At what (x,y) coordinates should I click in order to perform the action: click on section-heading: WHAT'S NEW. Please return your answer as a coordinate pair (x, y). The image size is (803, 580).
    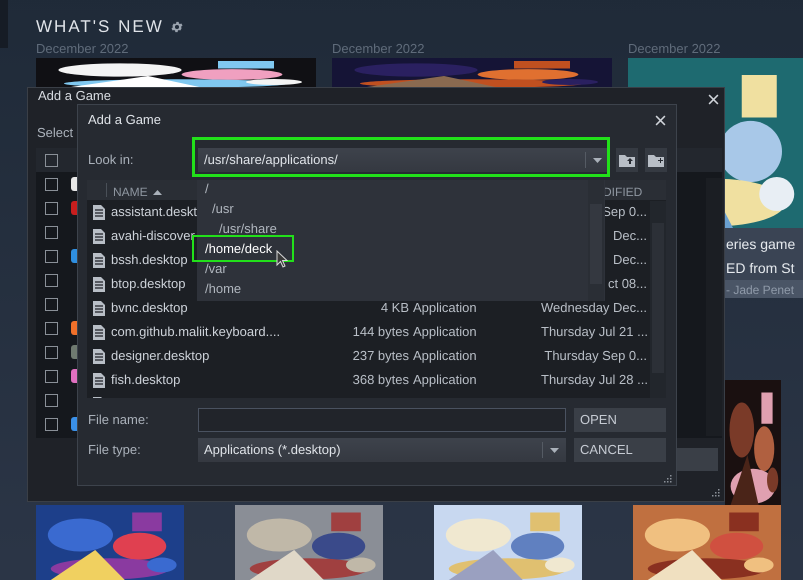
    Looking at the image, I should click on (100, 27).